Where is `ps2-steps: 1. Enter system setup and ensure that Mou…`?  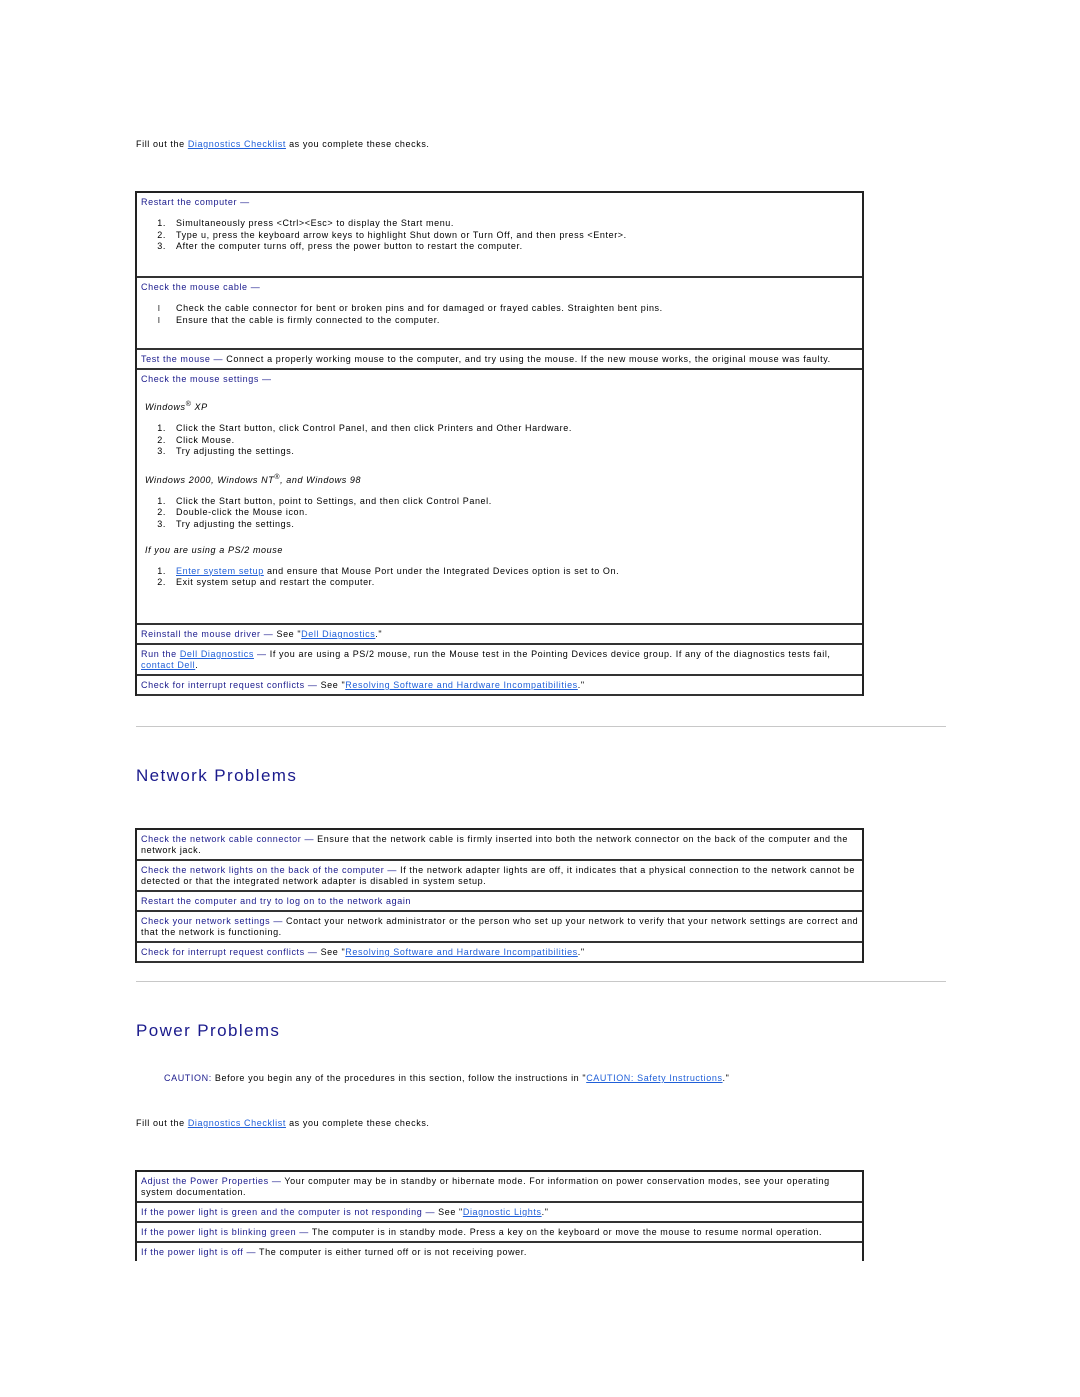
ps2-steps: 1. Enter system setup and ensure that Mou… is located at coordinates (500, 577).